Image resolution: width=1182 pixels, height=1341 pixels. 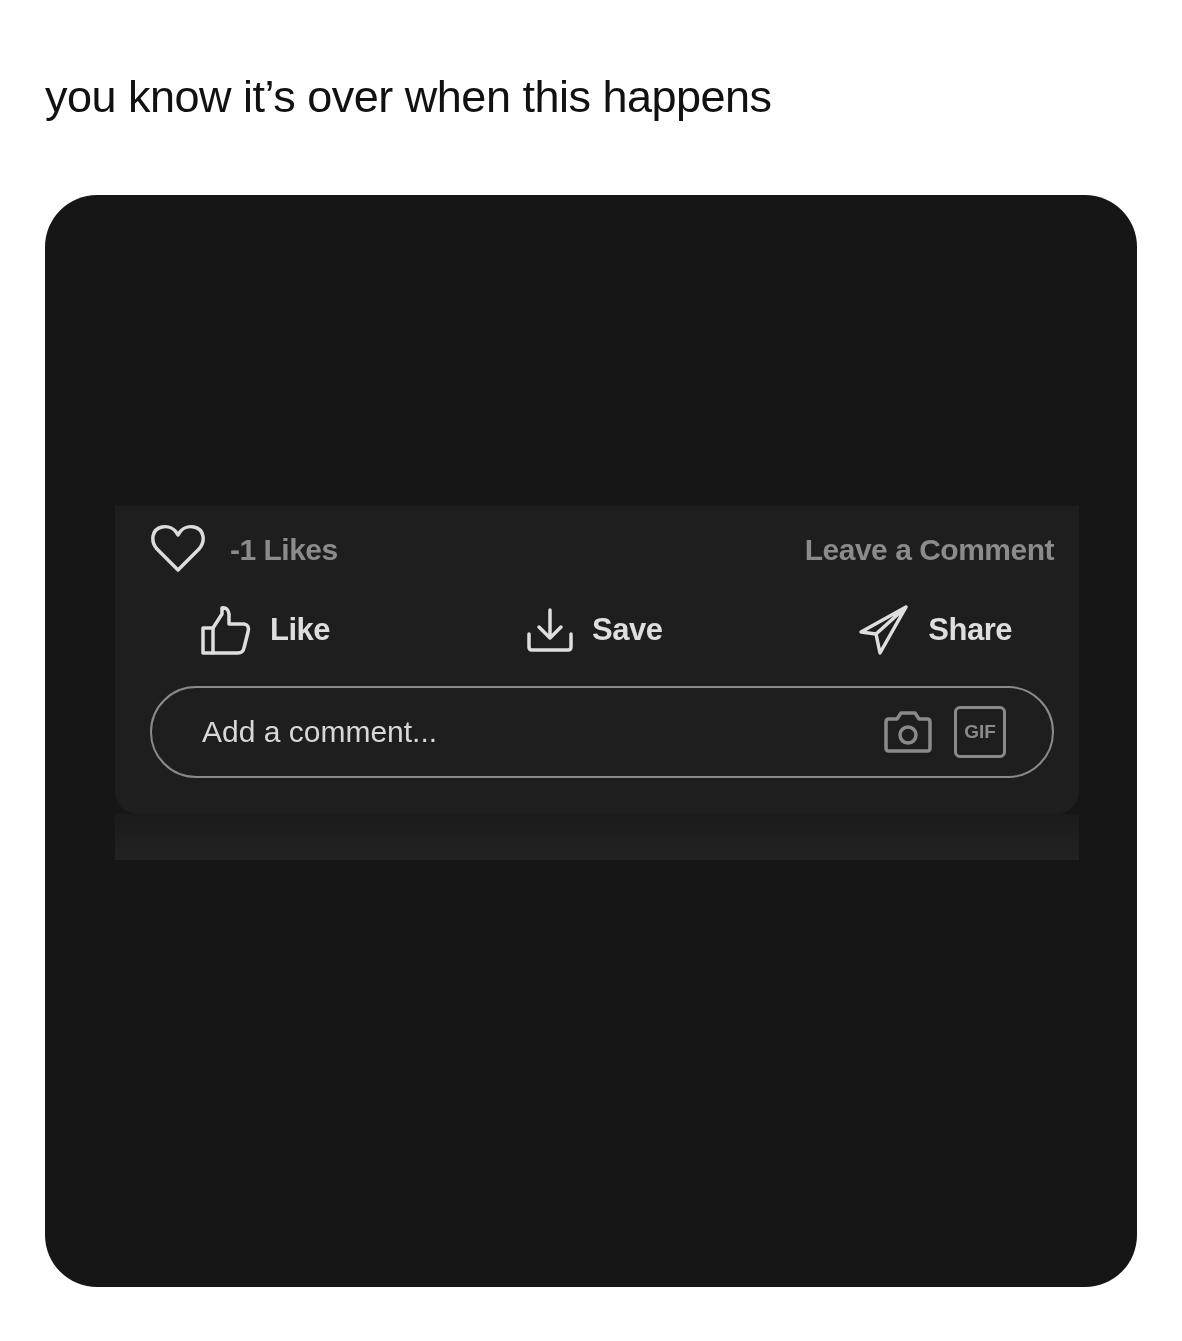 I want to click on thumbs-up-icon, so click(x=226, y=630).